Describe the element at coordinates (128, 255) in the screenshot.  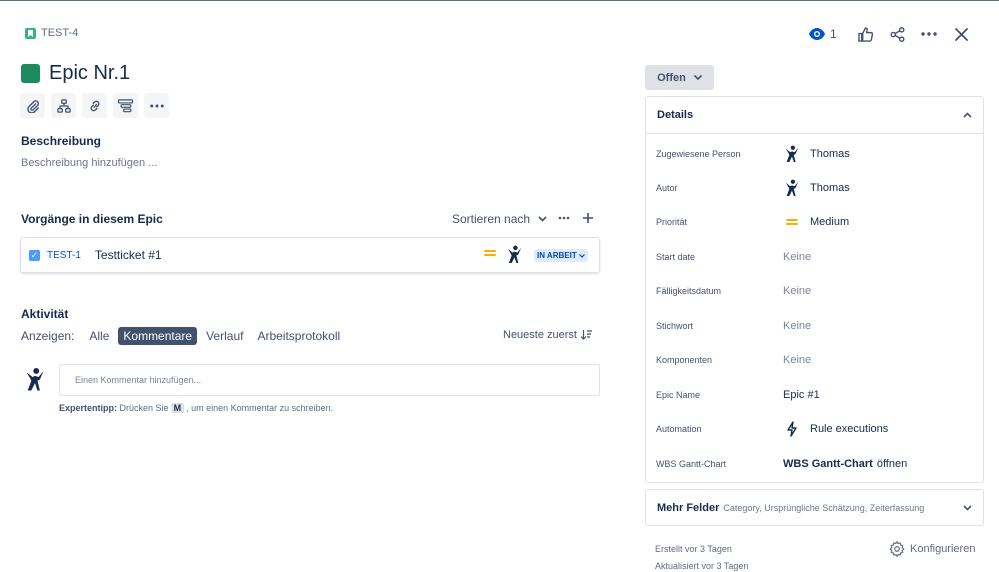
I see `child-issue-summary: Testticket #1` at that location.